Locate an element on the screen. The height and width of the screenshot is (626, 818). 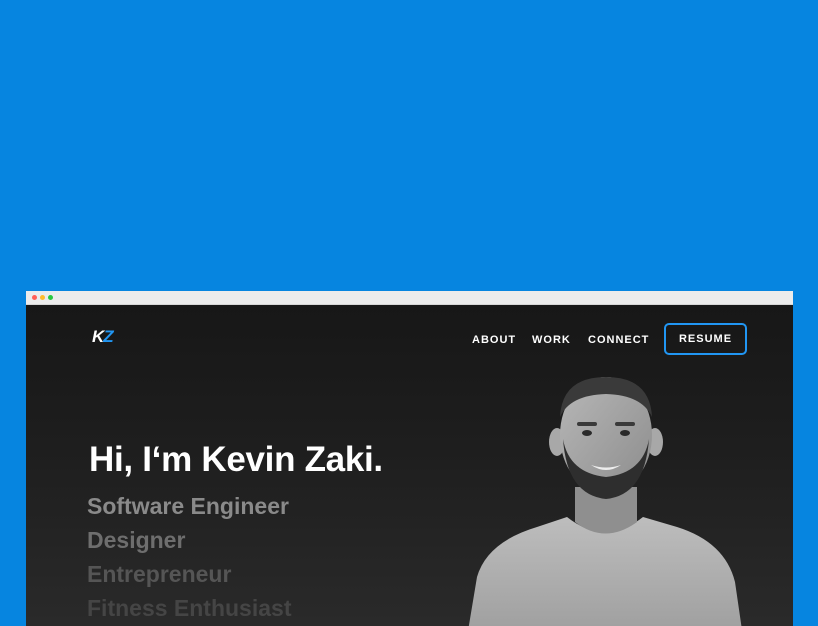
kz-logo: KZ is located at coordinates (103, 337).